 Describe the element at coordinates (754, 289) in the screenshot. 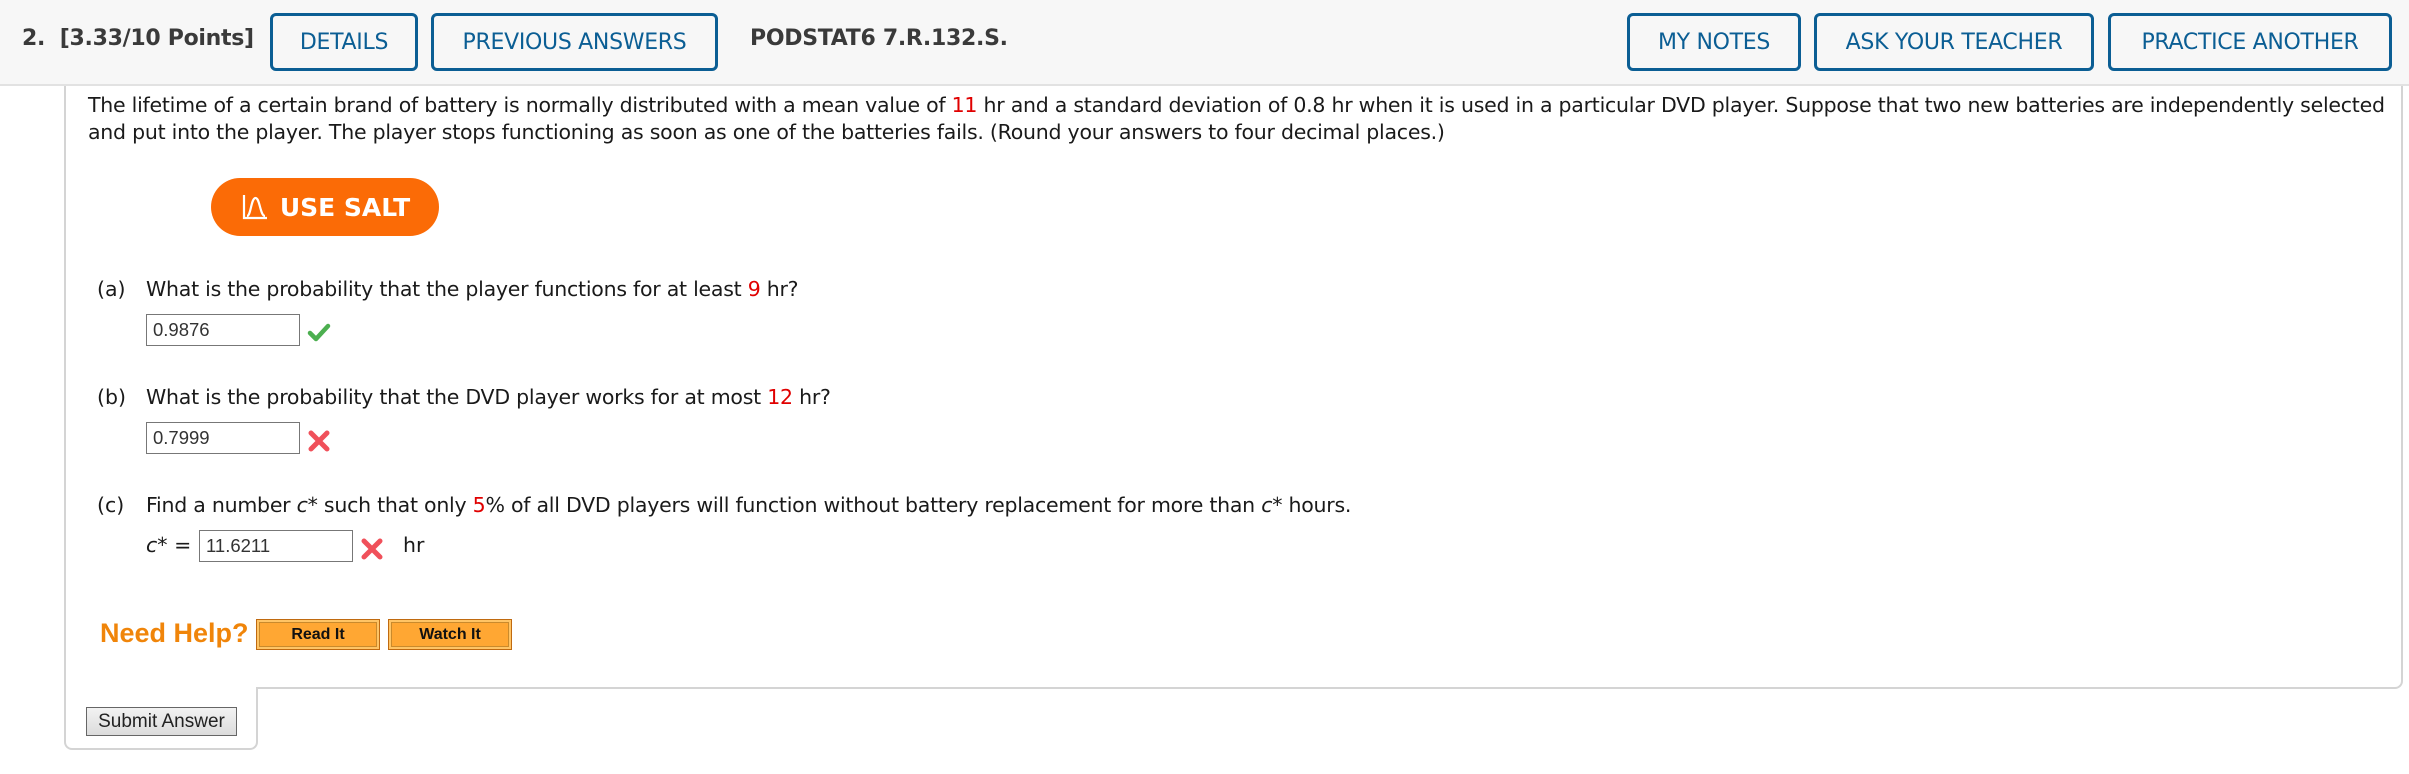

I see `highlight-value: 9` at that location.